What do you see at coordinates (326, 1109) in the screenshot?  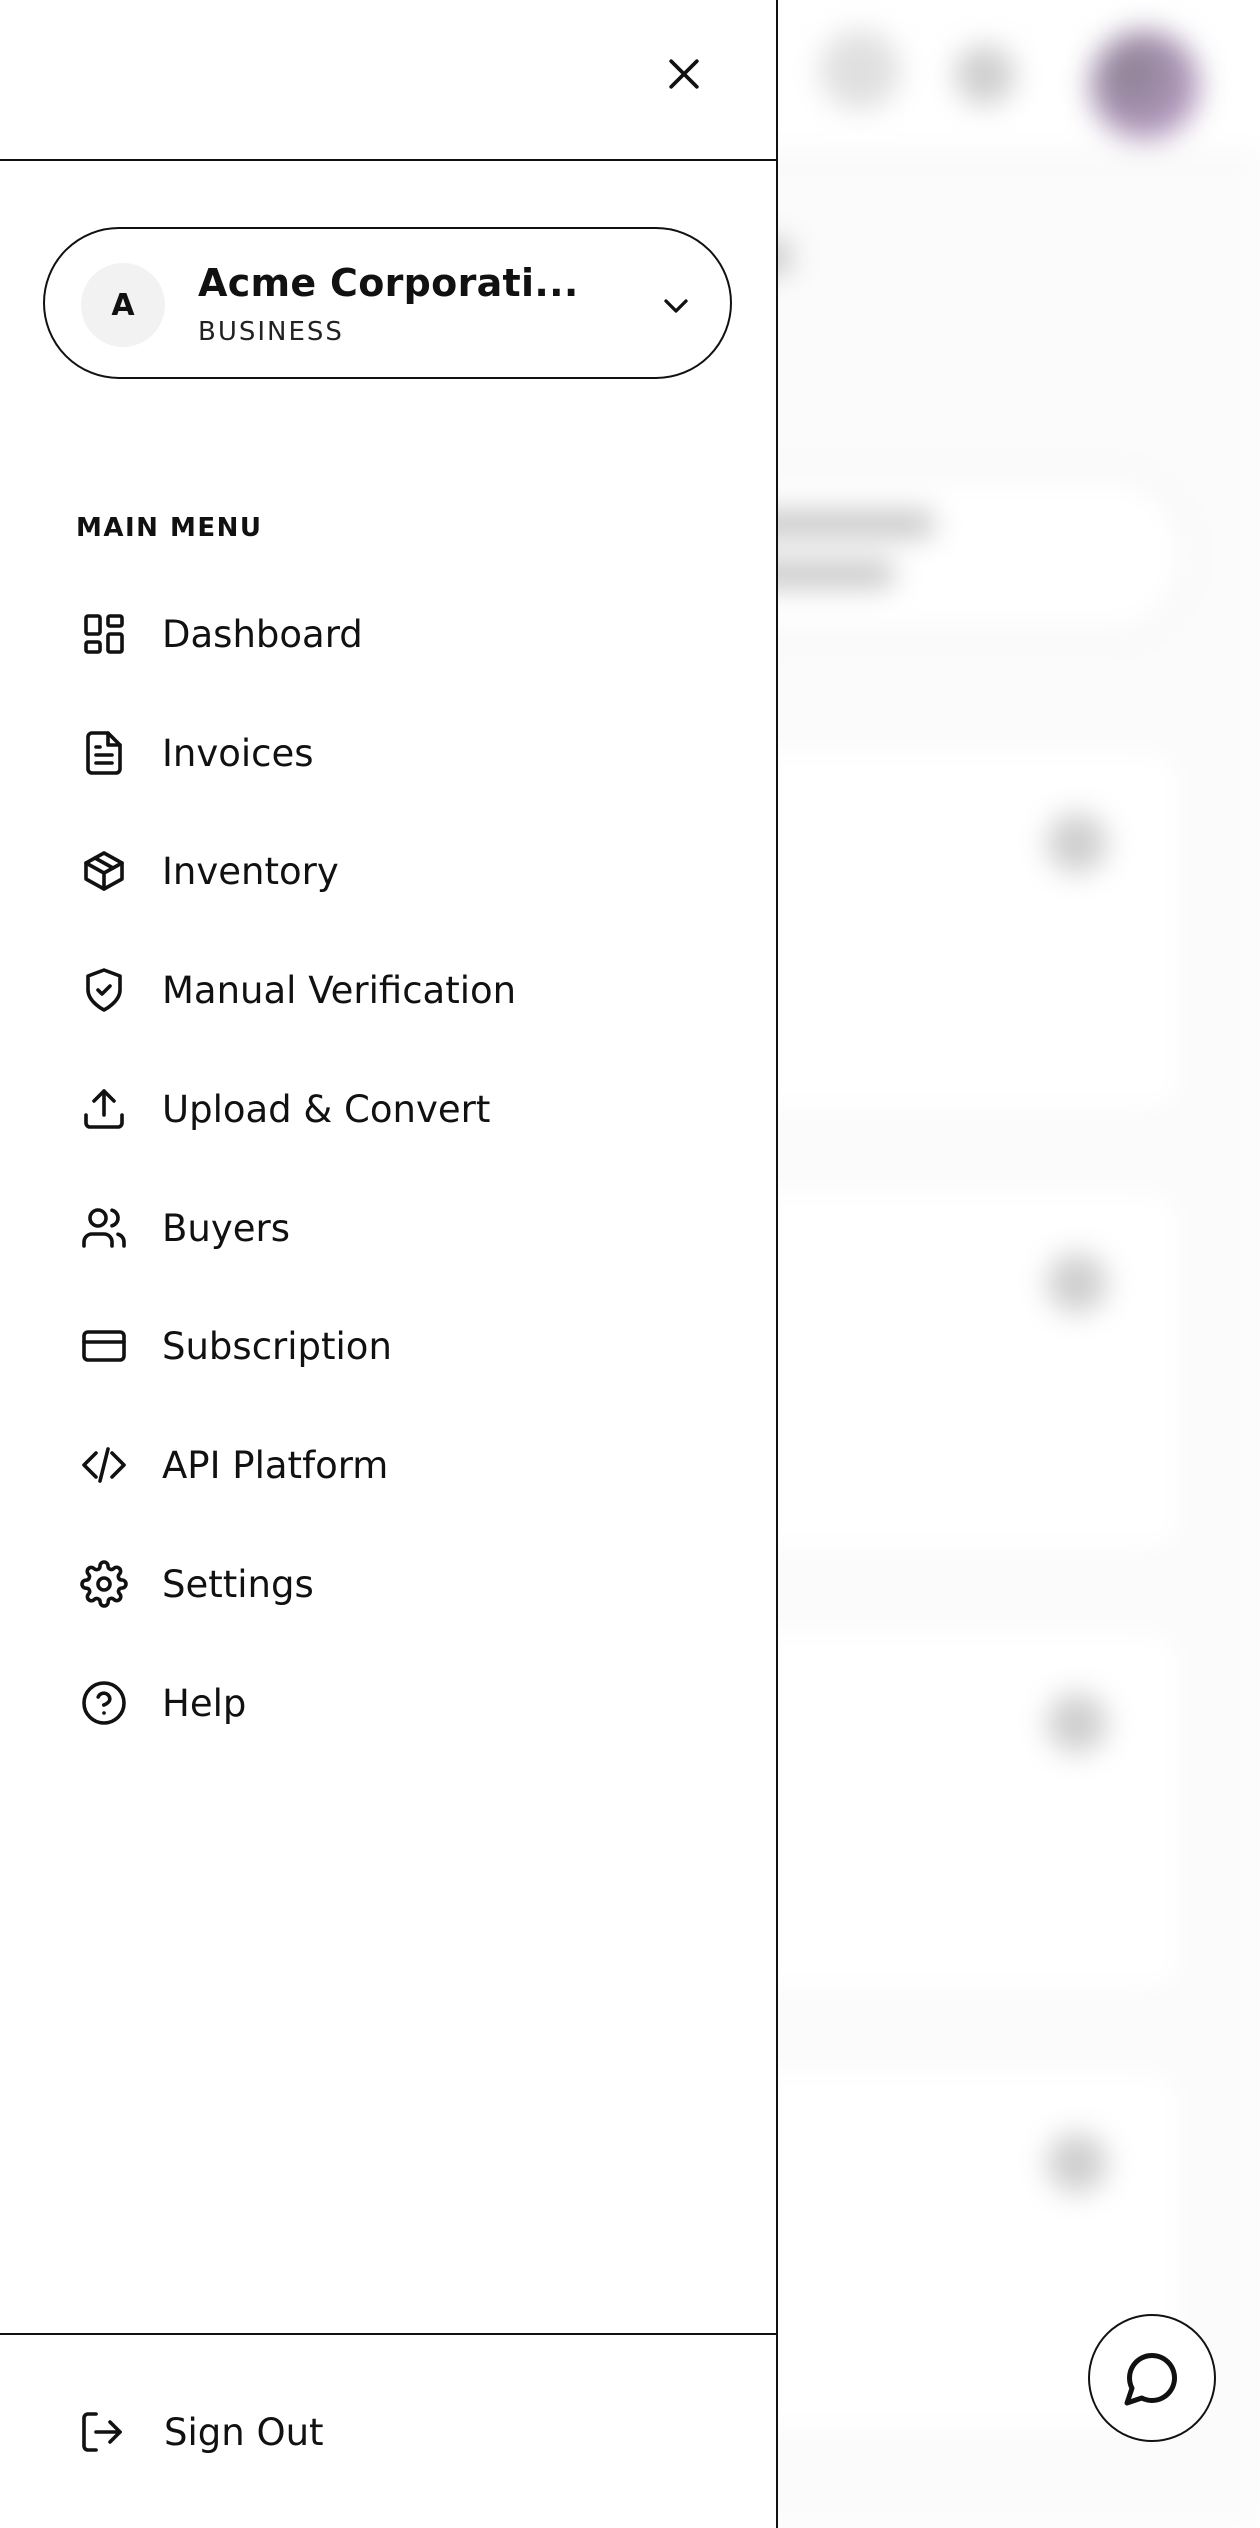 I see `nav-item-label: Upload & Convert` at bounding box center [326, 1109].